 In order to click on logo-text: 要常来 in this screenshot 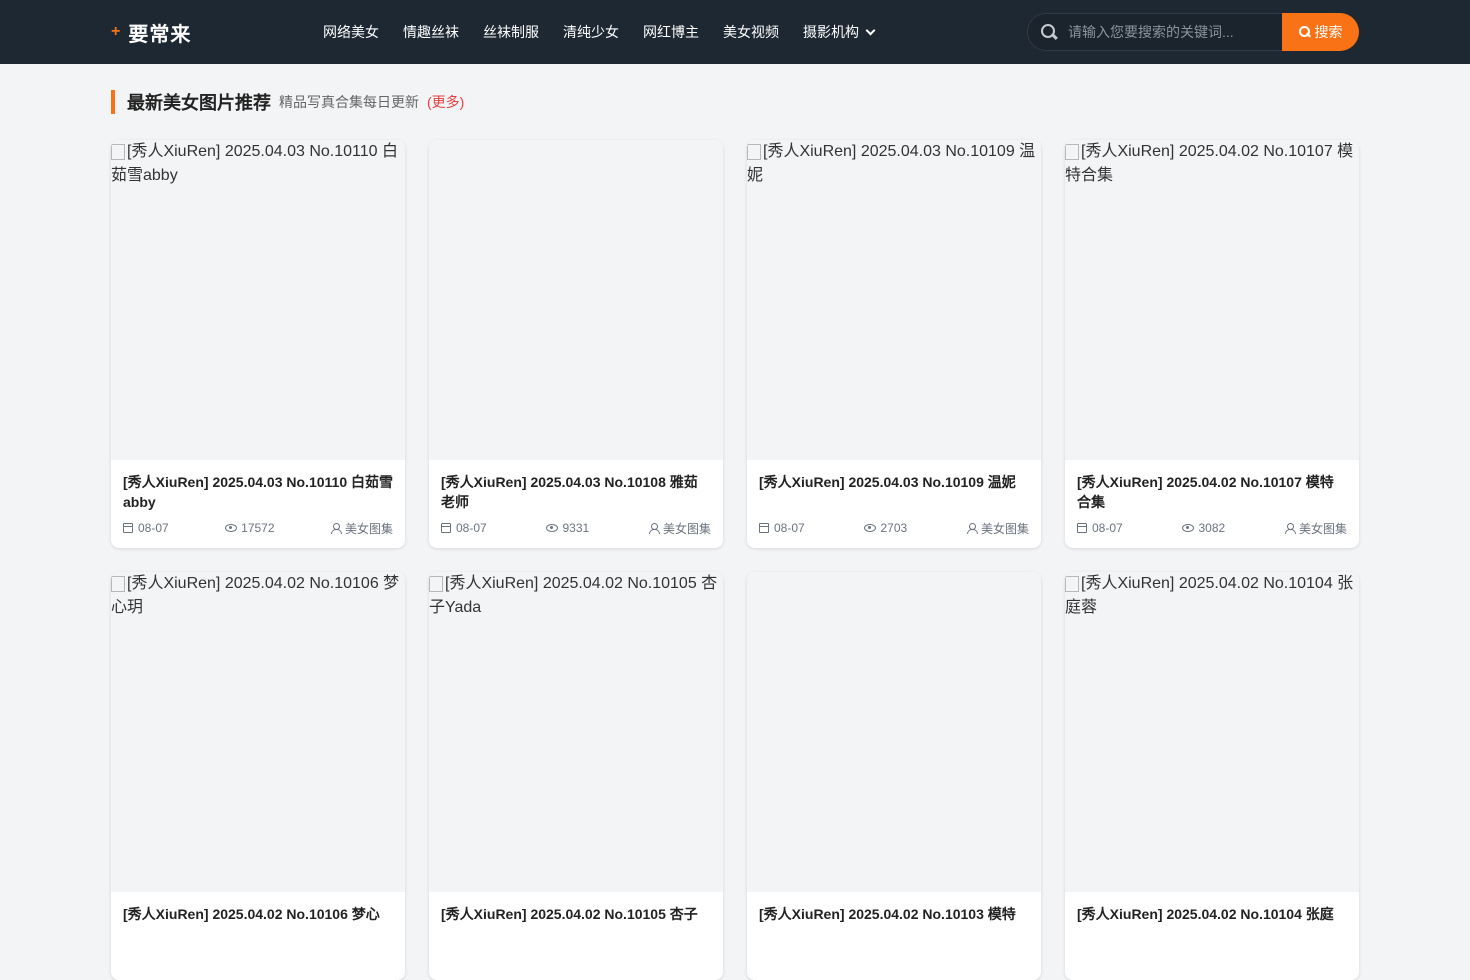, I will do `click(160, 34)`.